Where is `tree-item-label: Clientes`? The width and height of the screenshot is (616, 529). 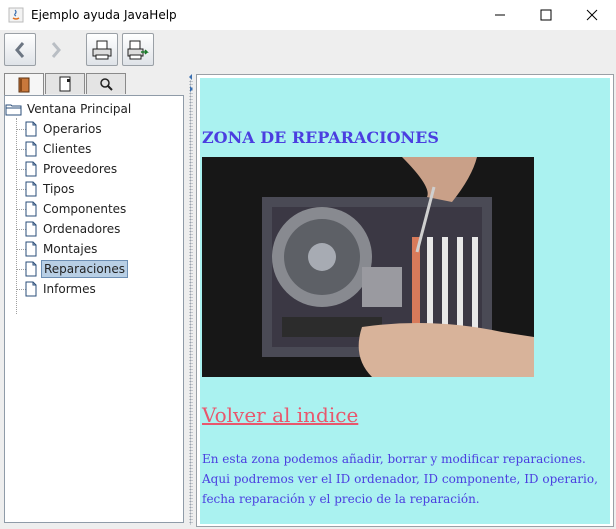
tree-item-label: Clientes is located at coordinates (67, 149).